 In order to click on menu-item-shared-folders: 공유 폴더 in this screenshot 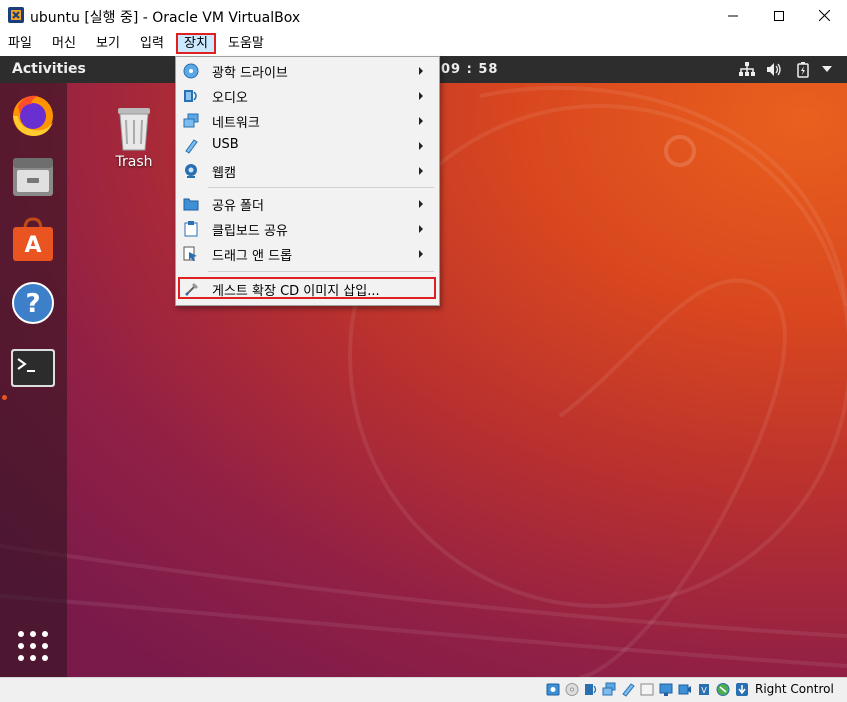, I will do `click(307, 203)`.